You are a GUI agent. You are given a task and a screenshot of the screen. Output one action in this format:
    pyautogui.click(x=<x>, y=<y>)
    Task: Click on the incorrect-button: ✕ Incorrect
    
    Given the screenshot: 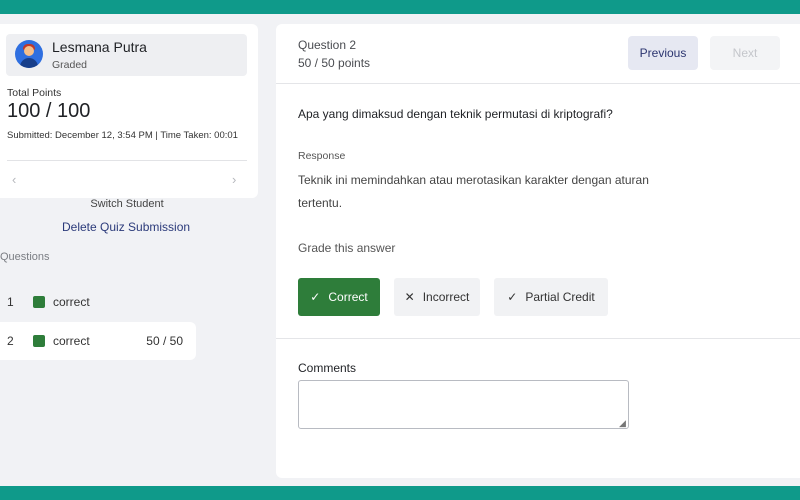 What is the action you would take?
    pyautogui.click(x=437, y=297)
    